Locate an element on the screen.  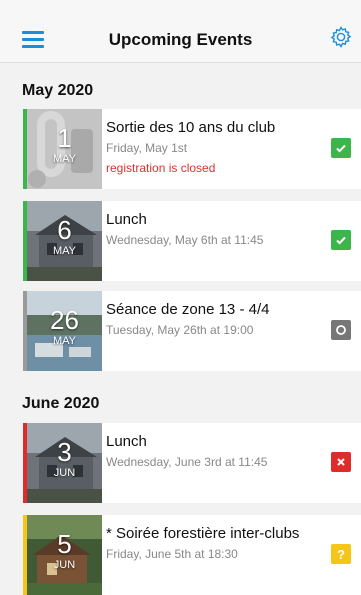
question-icon: ? is located at coordinates (341, 554).